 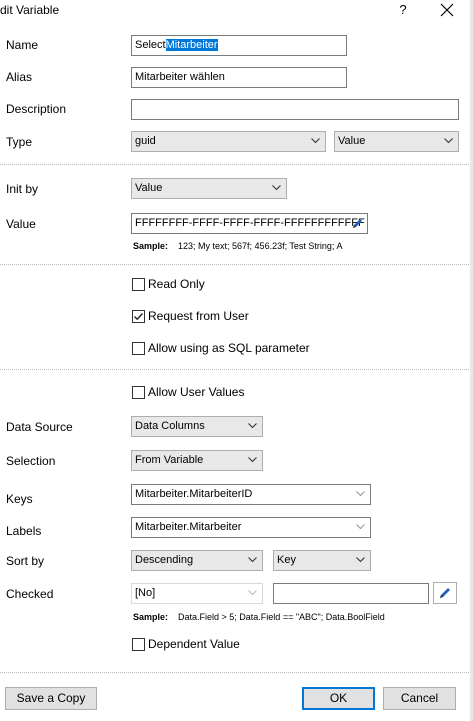 I want to click on name-value-selected: Mitarbeiter, so click(x=191, y=45).